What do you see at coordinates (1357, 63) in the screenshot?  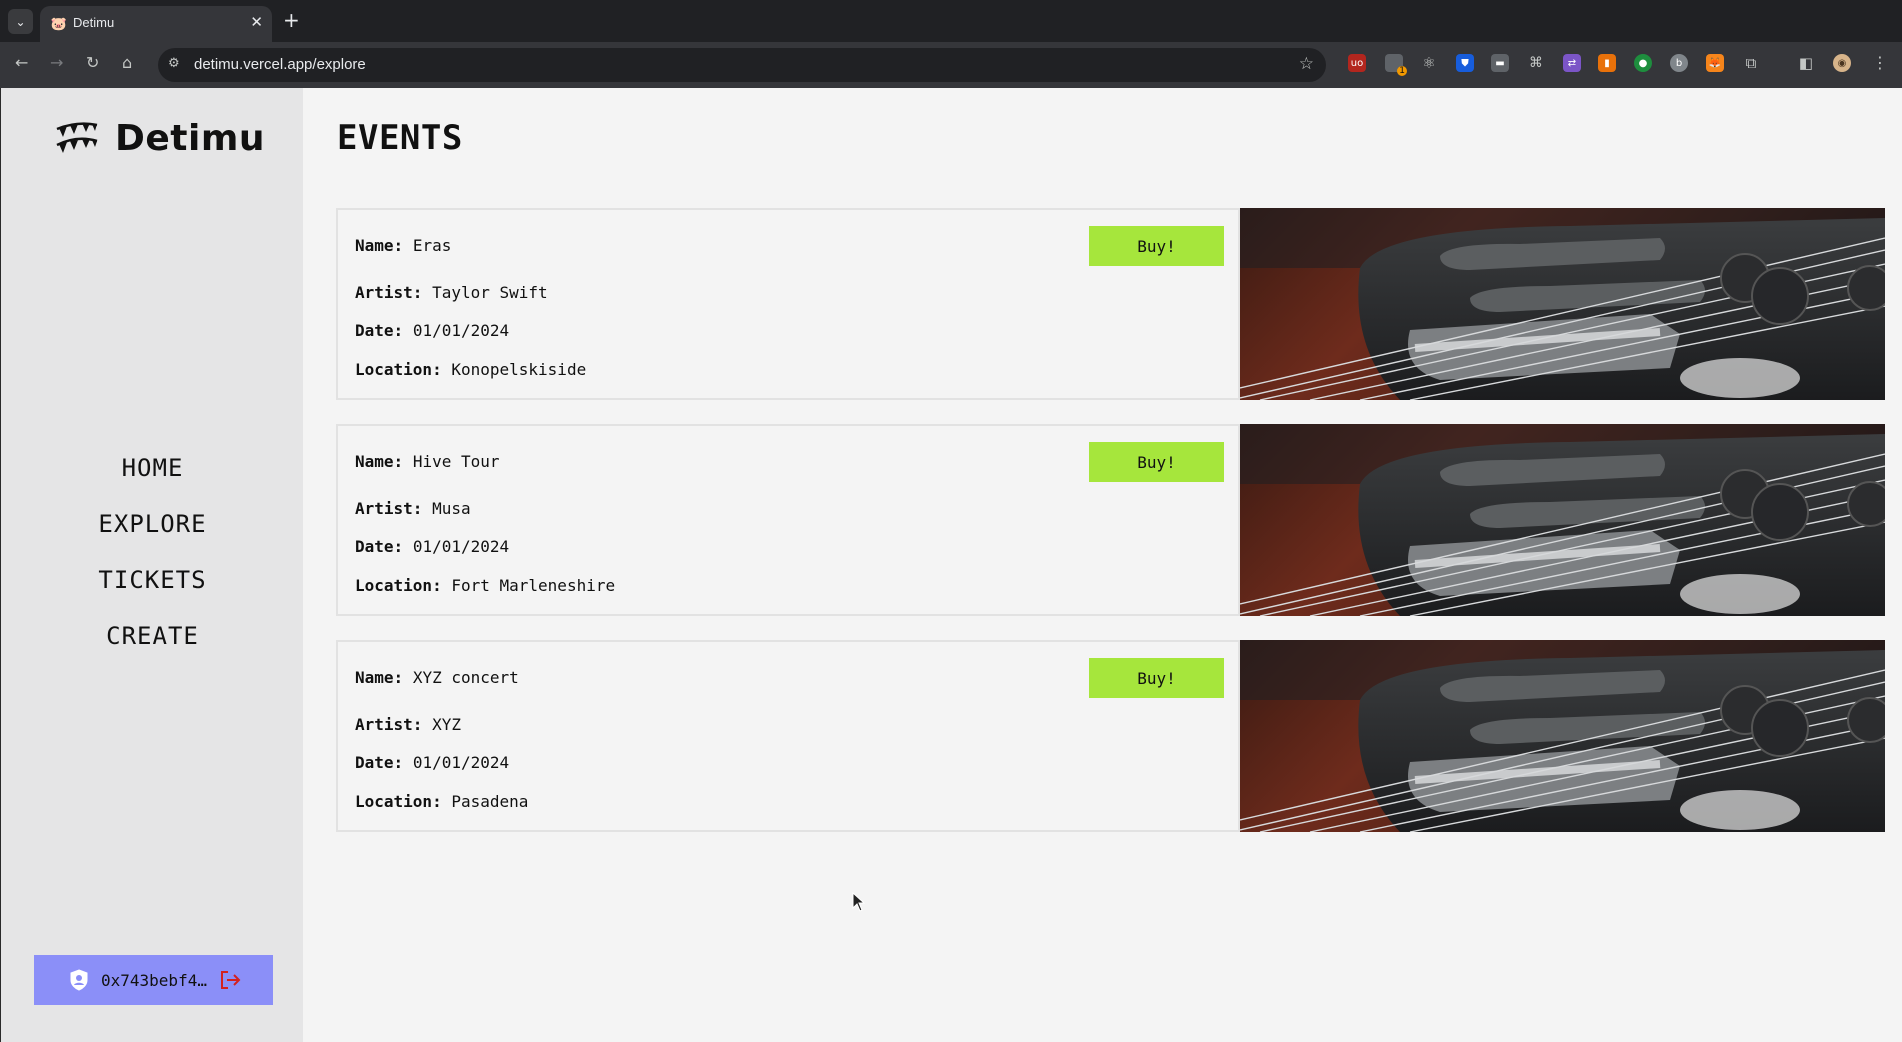 I see `ublock-extension-icon: uo` at bounding box center [1357, 63].